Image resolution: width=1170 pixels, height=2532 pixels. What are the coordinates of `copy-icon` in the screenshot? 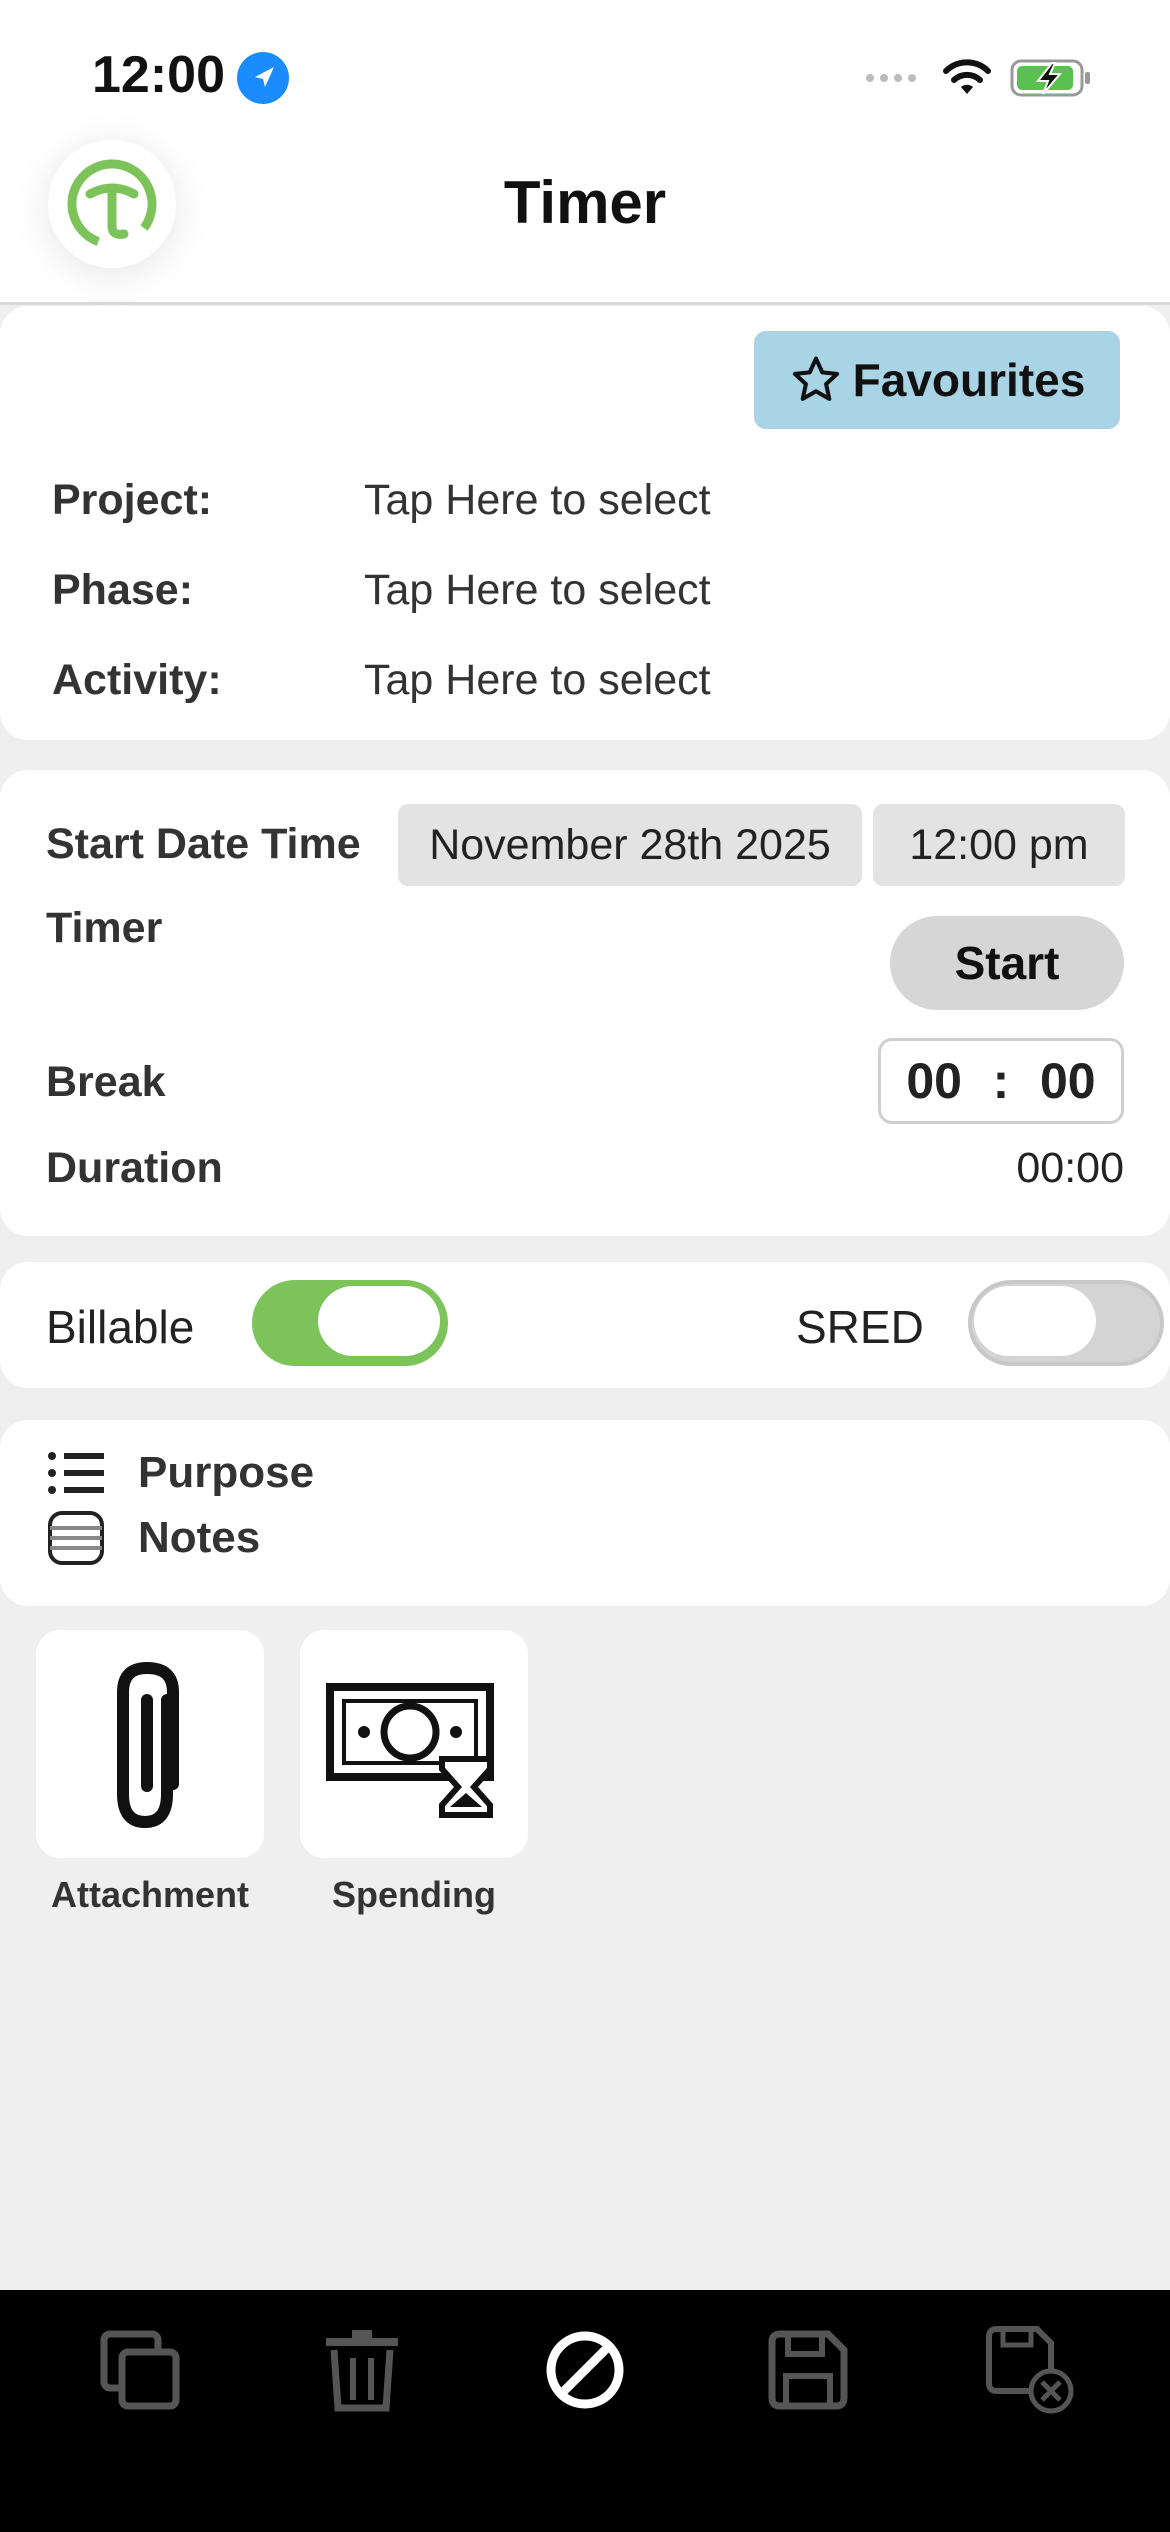 It's located at (140, 2370).